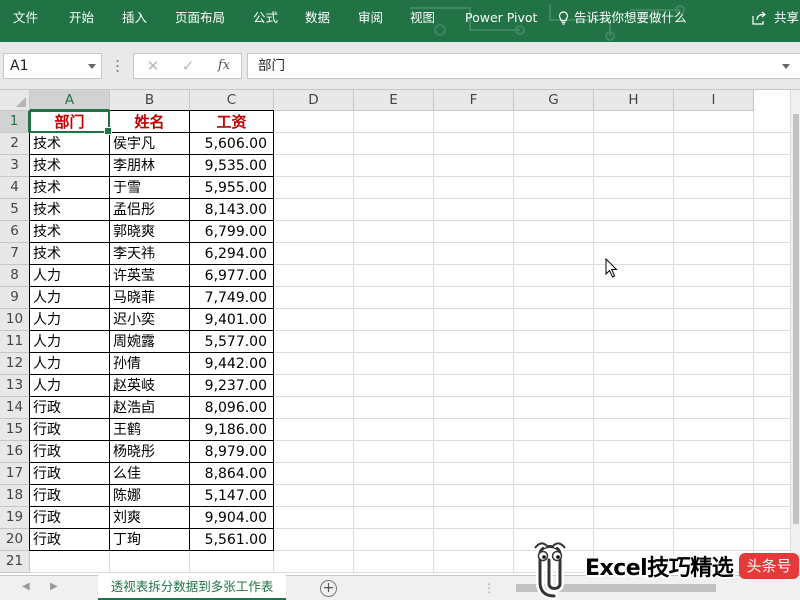 This screenshot has height=600, width=800. What do you see at coordinates (231, 452) in the screenshot?
I see `salary-cell: 8,979.00` at bounding box center [231, 452].